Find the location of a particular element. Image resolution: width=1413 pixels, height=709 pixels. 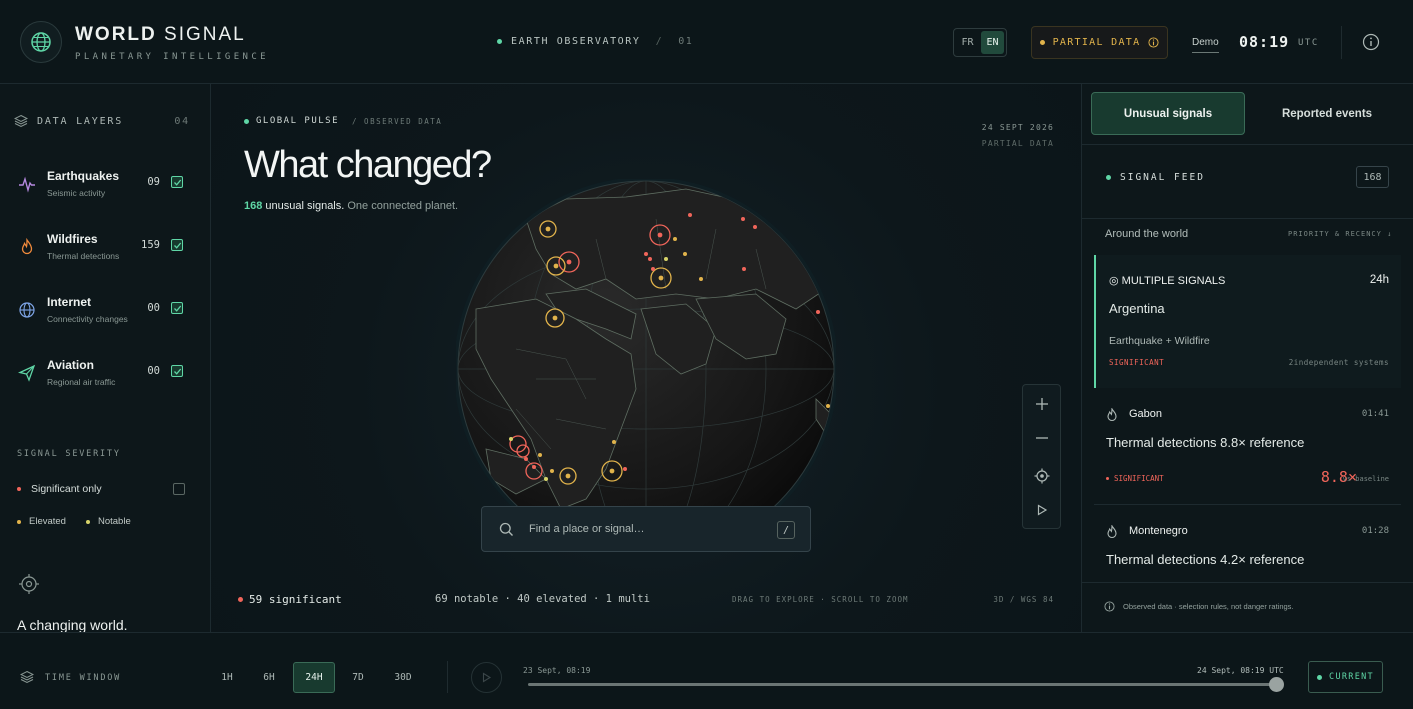

current-button: CURRENT is located at coordinates (1345, 677).